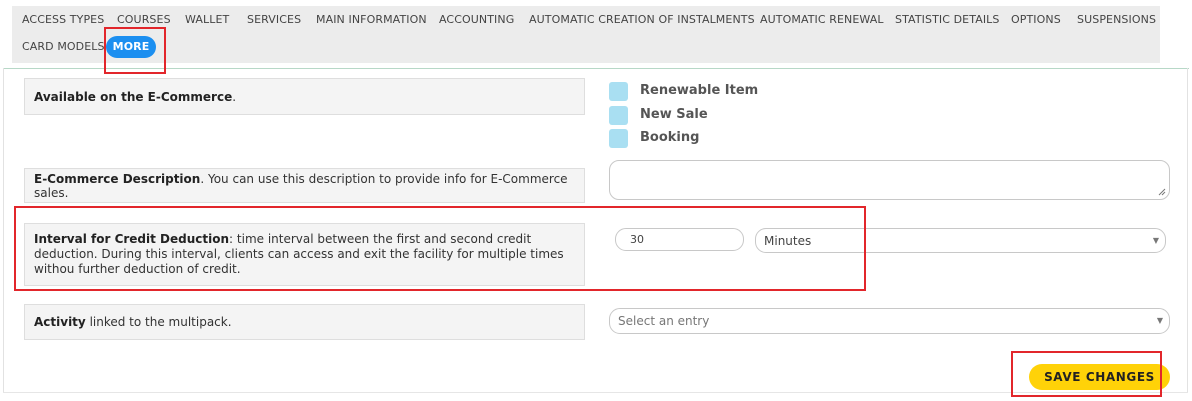 The width and height of the screenshot is (1192, 401). What do you see at coordinates (1086, 374) in the screenshot?
I see `highlight-save-button` at bounding box center [1086, 374].